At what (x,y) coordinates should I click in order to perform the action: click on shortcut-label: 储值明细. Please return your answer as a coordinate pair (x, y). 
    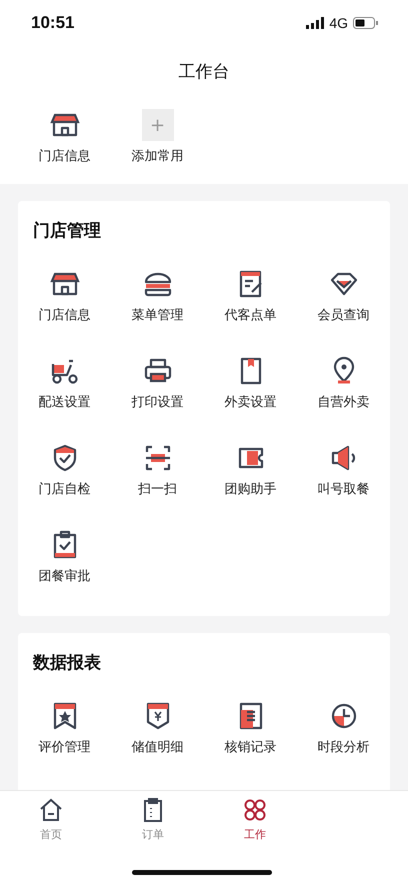
    Looking at the image, I should click on (158, 747).